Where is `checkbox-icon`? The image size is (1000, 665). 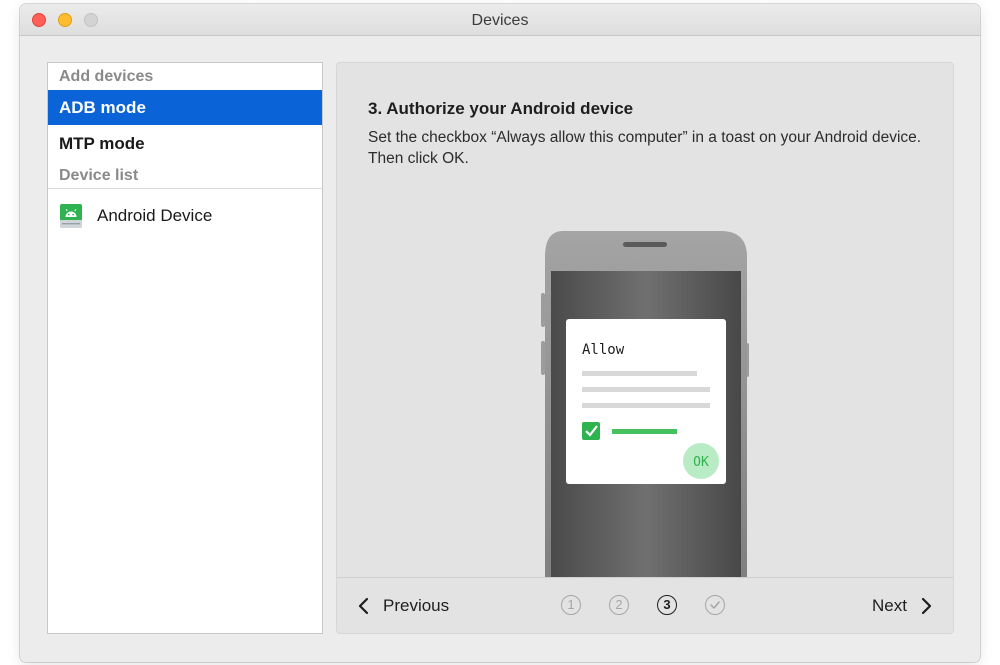 checkbox-icon is located at coordinates (591, 431).